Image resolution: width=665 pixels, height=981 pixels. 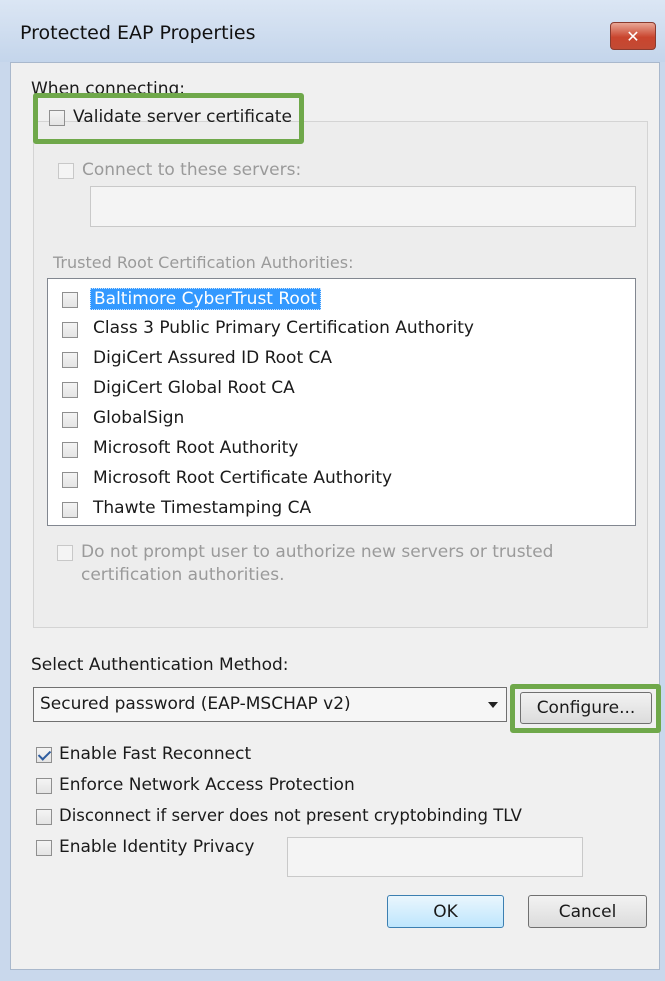 What do you see at coordinates (332, 31) in the screenshot?
I see `title-bar: Protected EAP Properties ✕` at bounding box center [332, 31].